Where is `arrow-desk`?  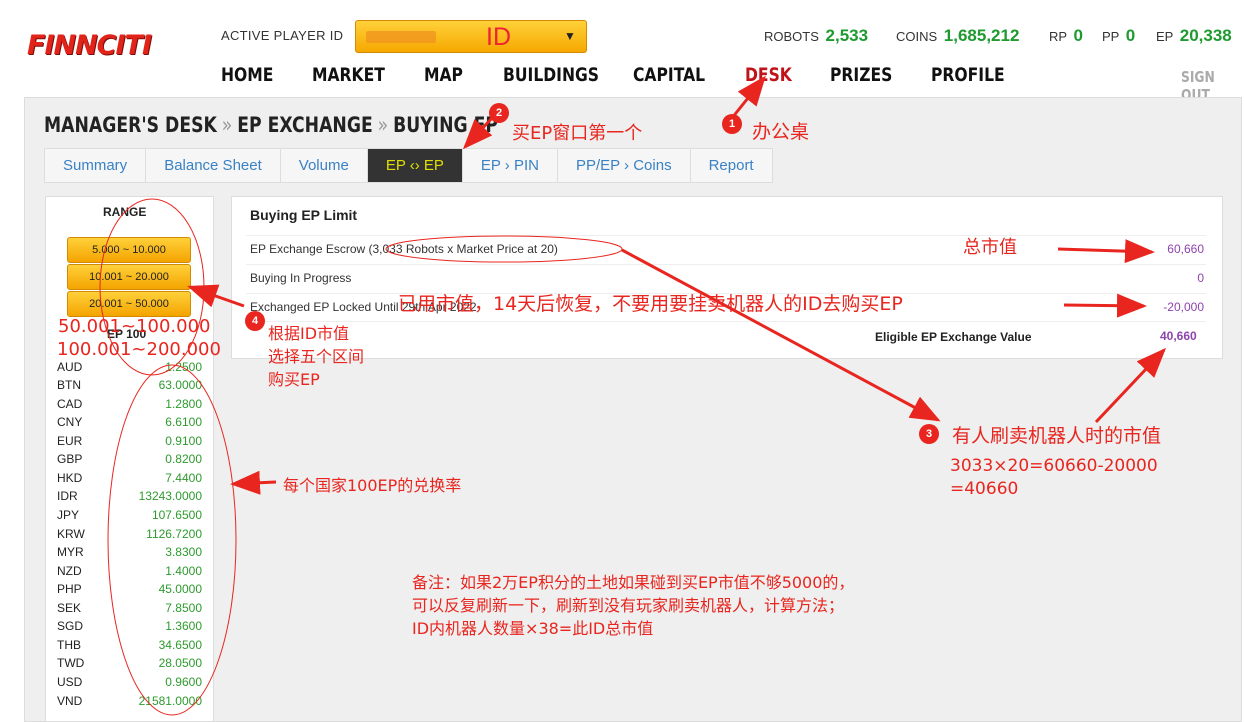 arrow-desk is located at coordinates (748, 97).